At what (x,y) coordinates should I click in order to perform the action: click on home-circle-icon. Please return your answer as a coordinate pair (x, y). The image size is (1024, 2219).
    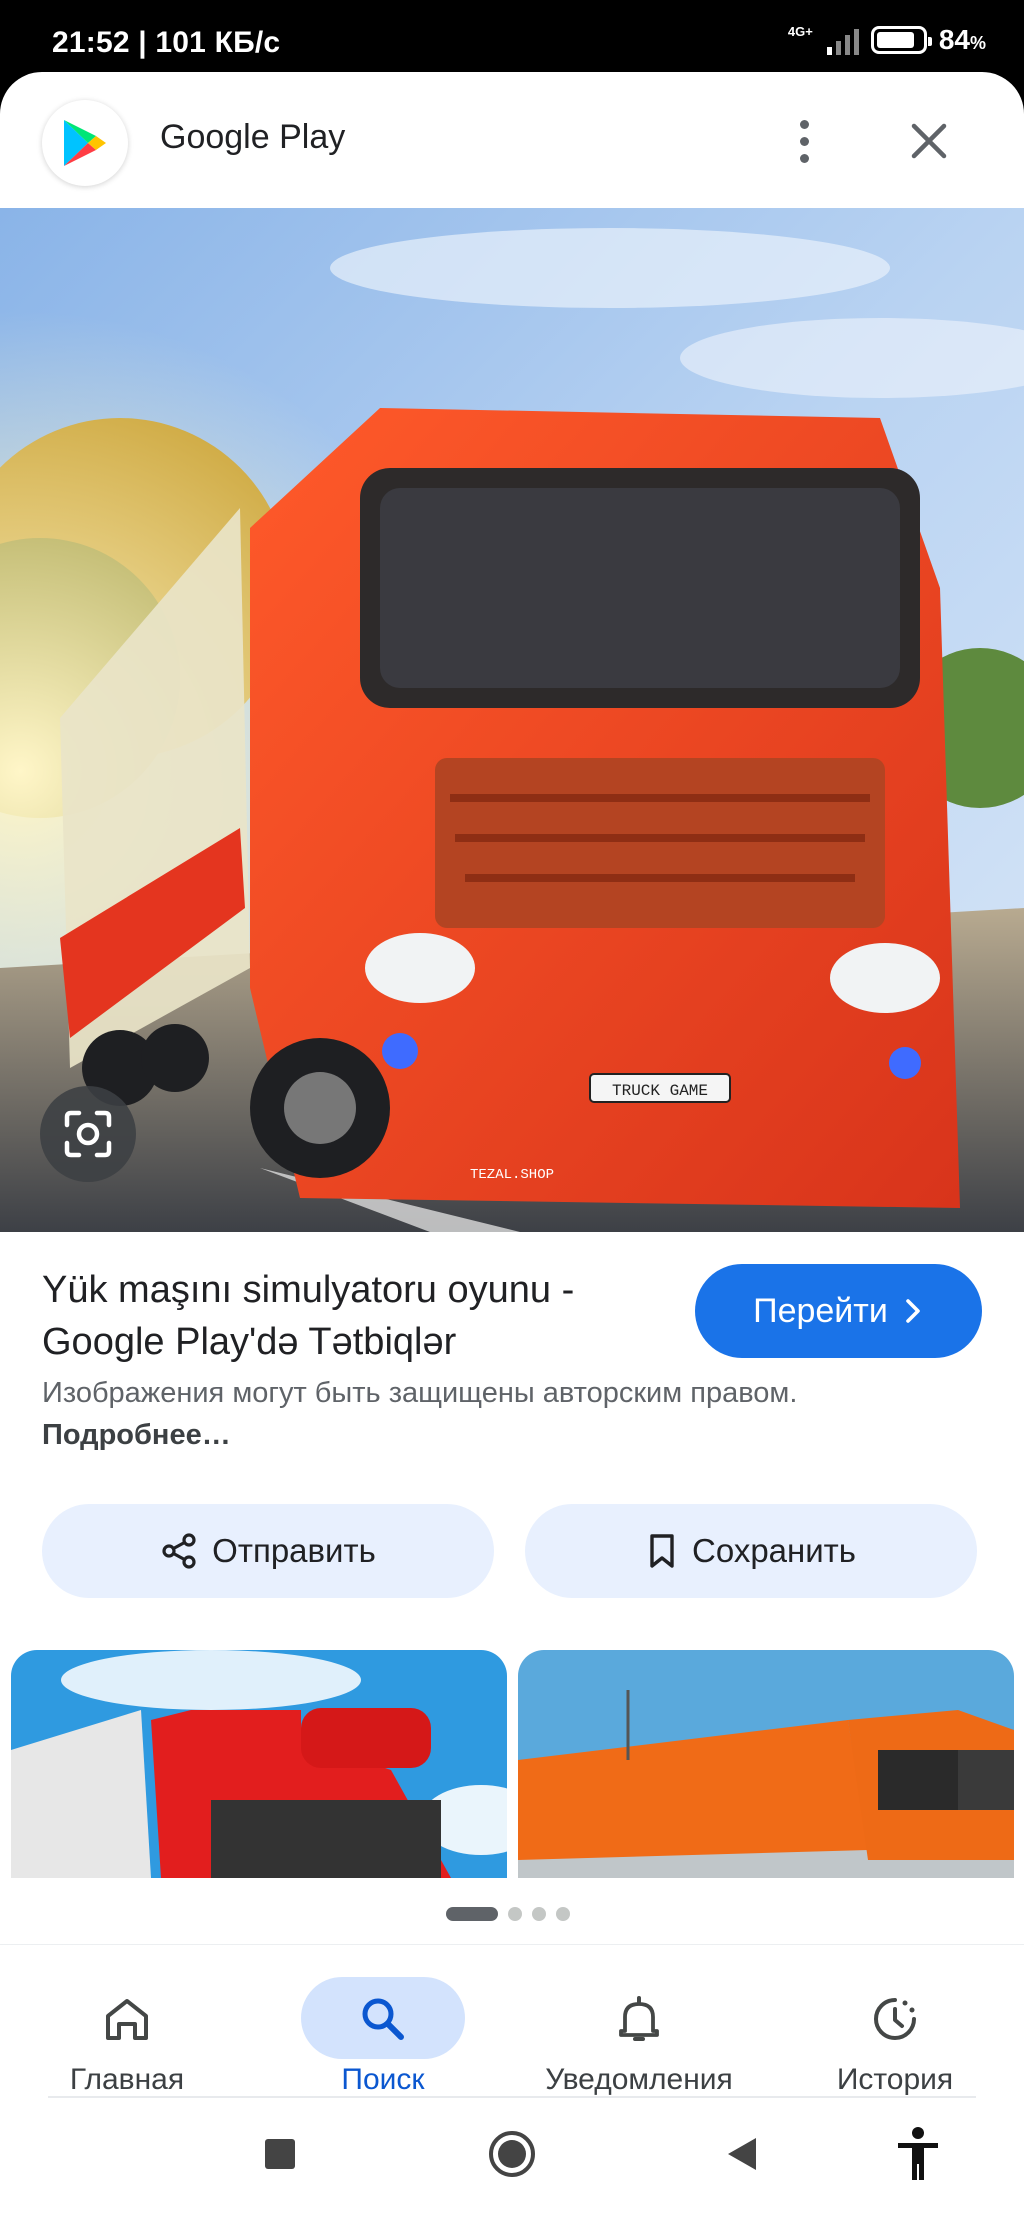
    Looking at the image, I should click on (512, 2154).